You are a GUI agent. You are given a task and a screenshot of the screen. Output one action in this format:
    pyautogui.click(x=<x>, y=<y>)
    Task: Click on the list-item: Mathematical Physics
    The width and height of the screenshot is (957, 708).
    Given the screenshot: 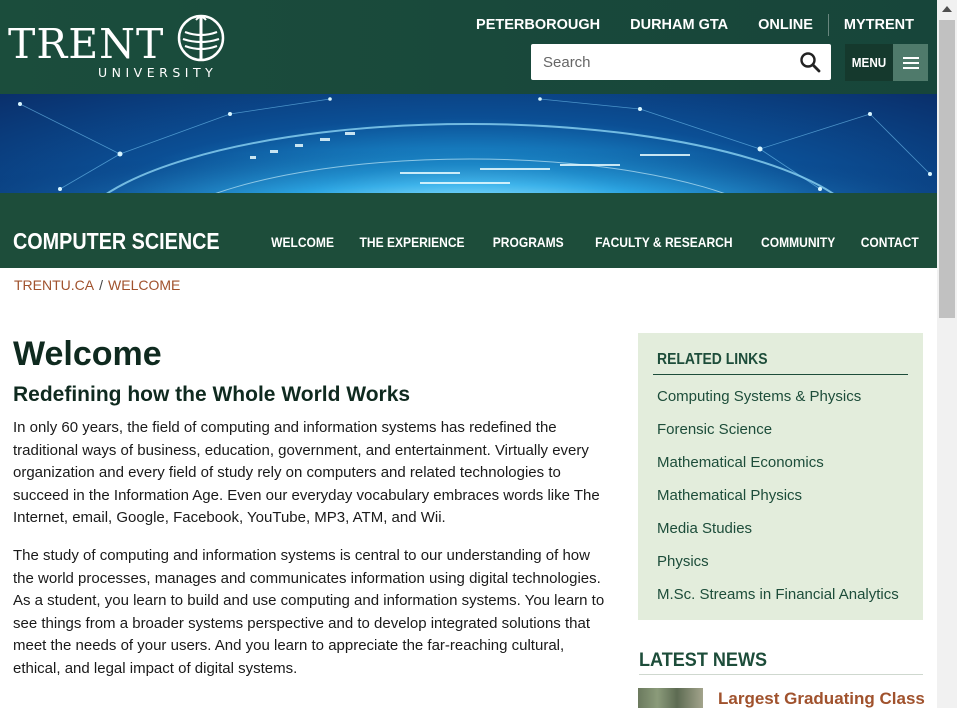 What is the action you would take?
    pyautogui.click(x=778, y=501)
    